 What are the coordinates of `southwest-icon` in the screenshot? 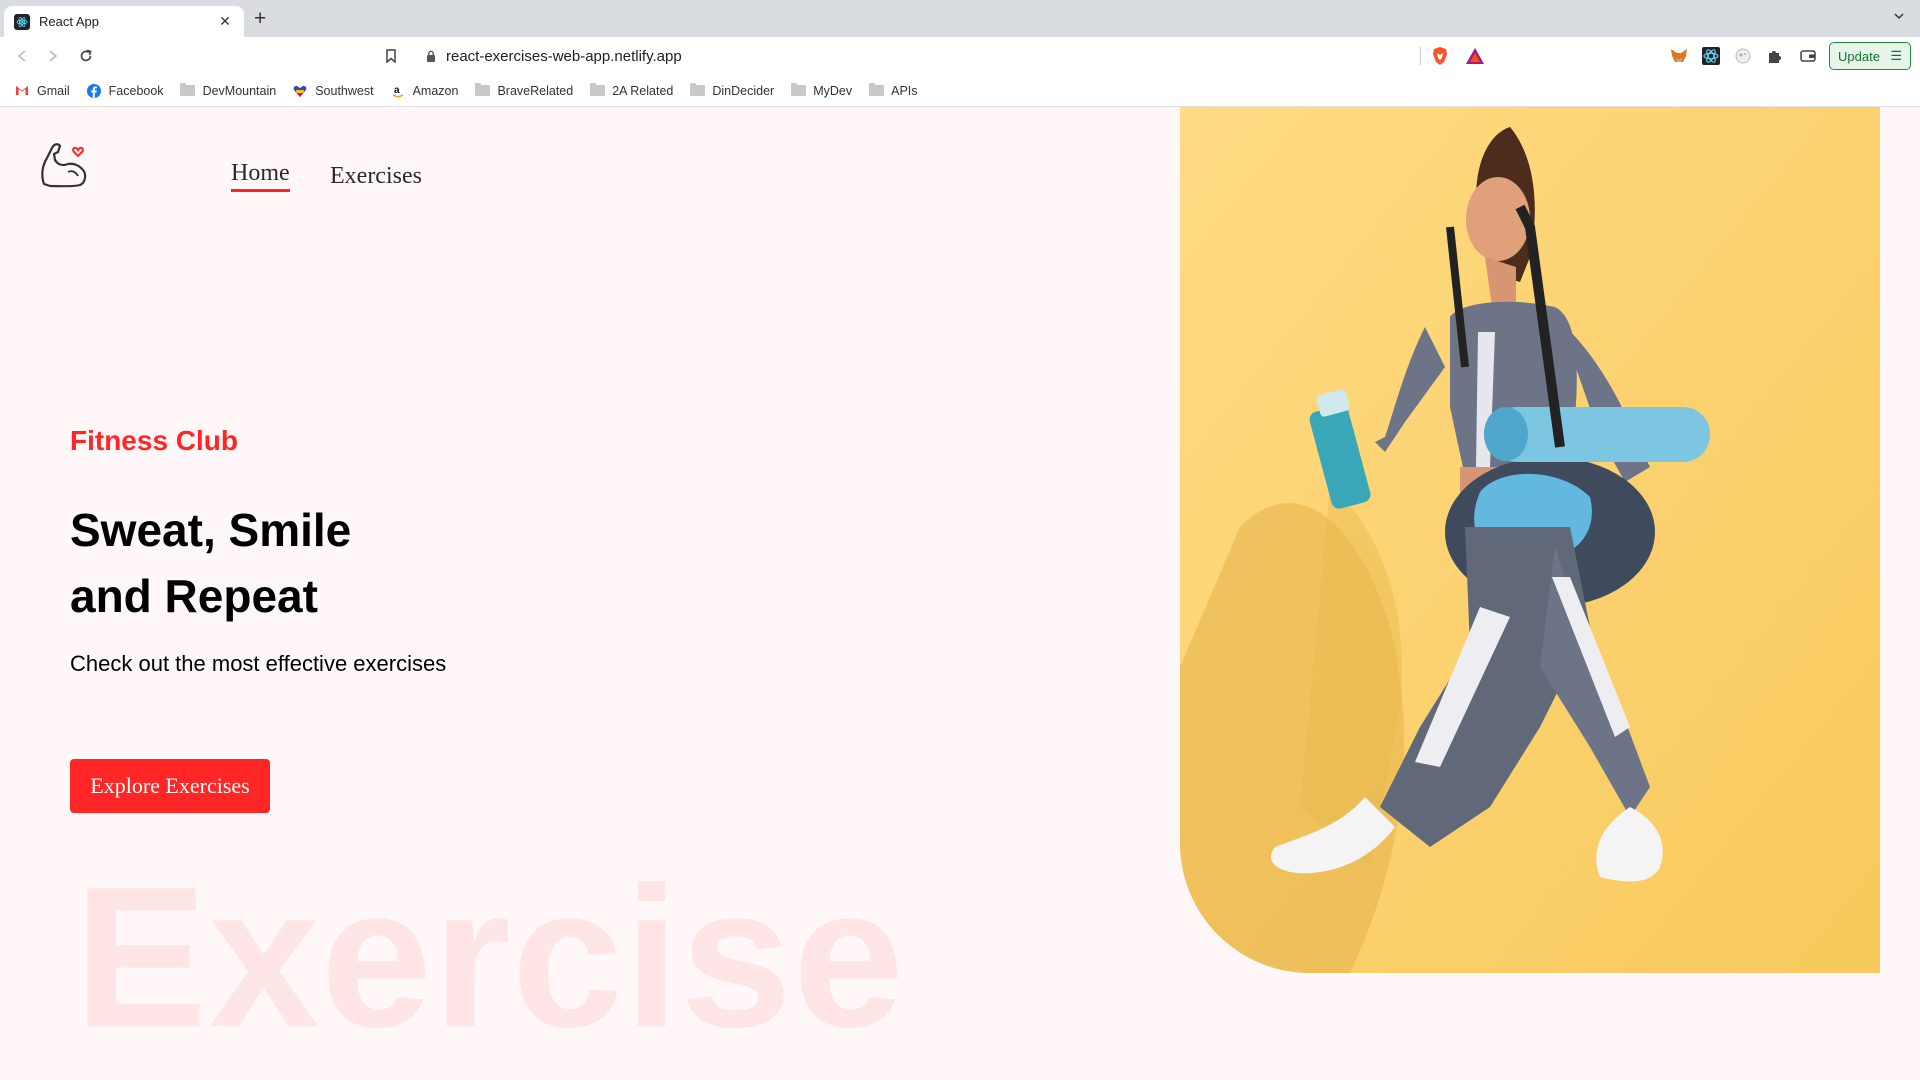 It's located at (300, 91).